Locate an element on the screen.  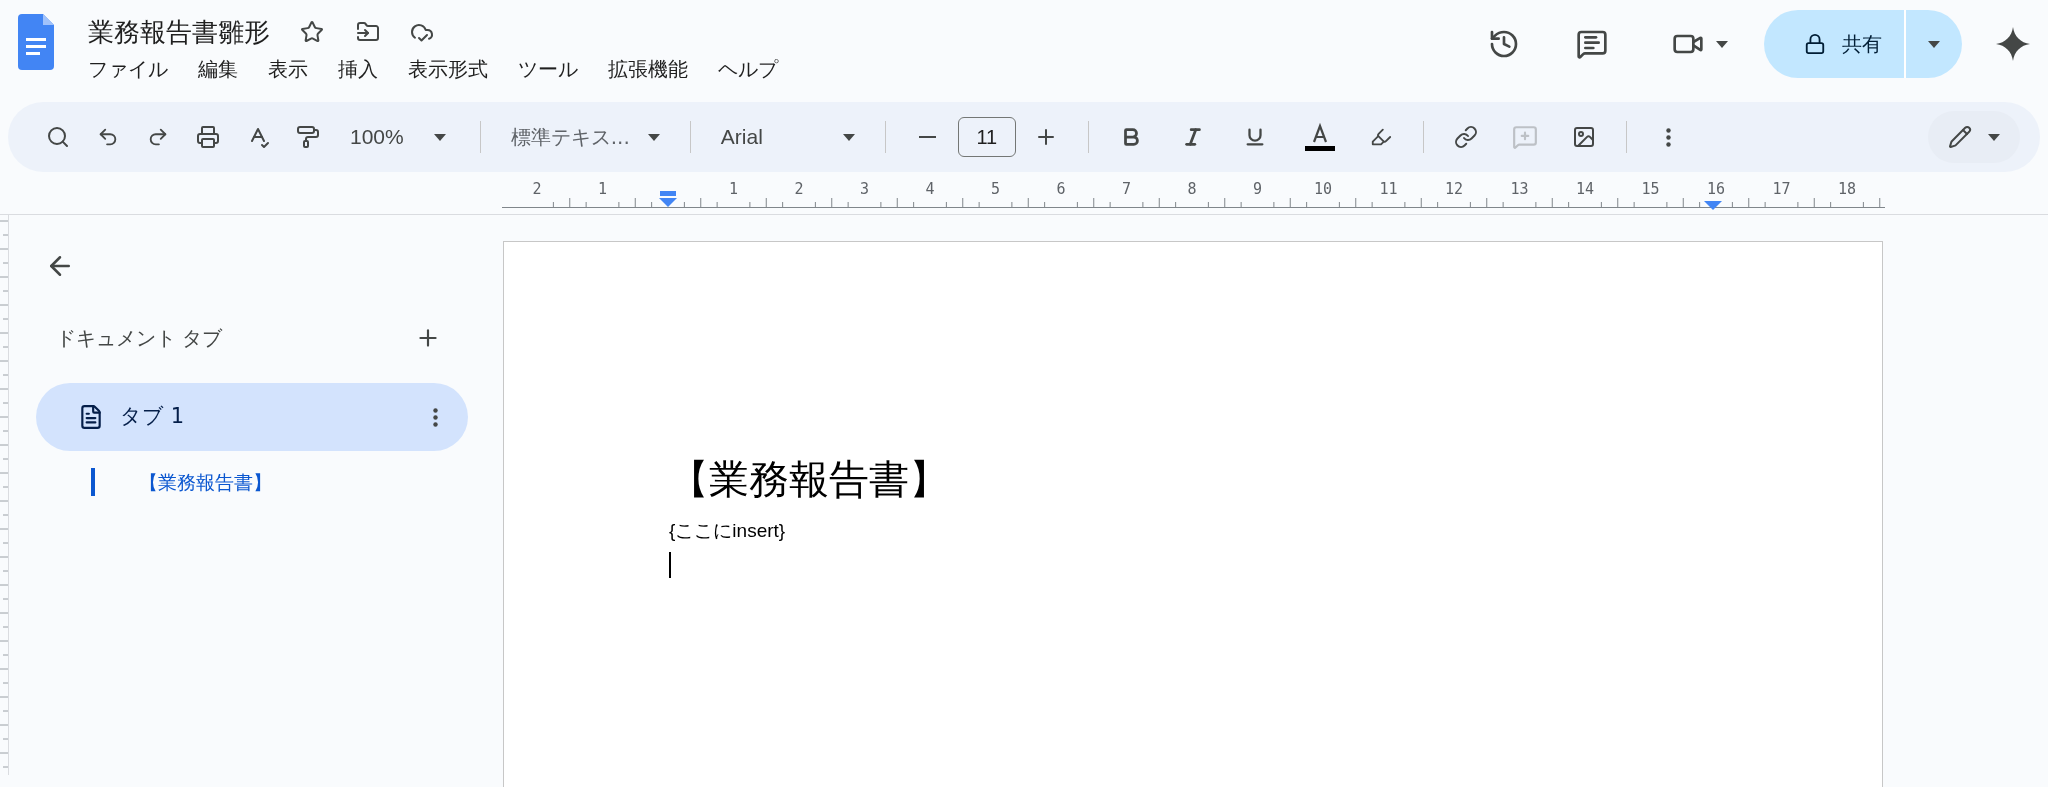
menu-item: 挿入 is located at coordinates (358, 69).